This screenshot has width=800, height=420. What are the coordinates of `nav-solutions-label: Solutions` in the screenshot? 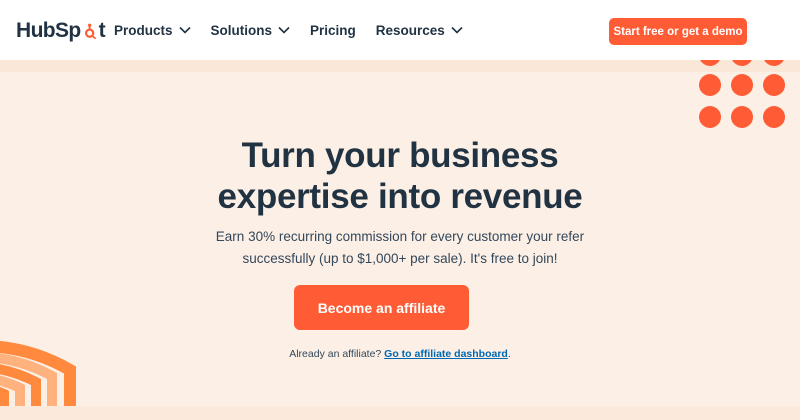 It's located at (241, 30).